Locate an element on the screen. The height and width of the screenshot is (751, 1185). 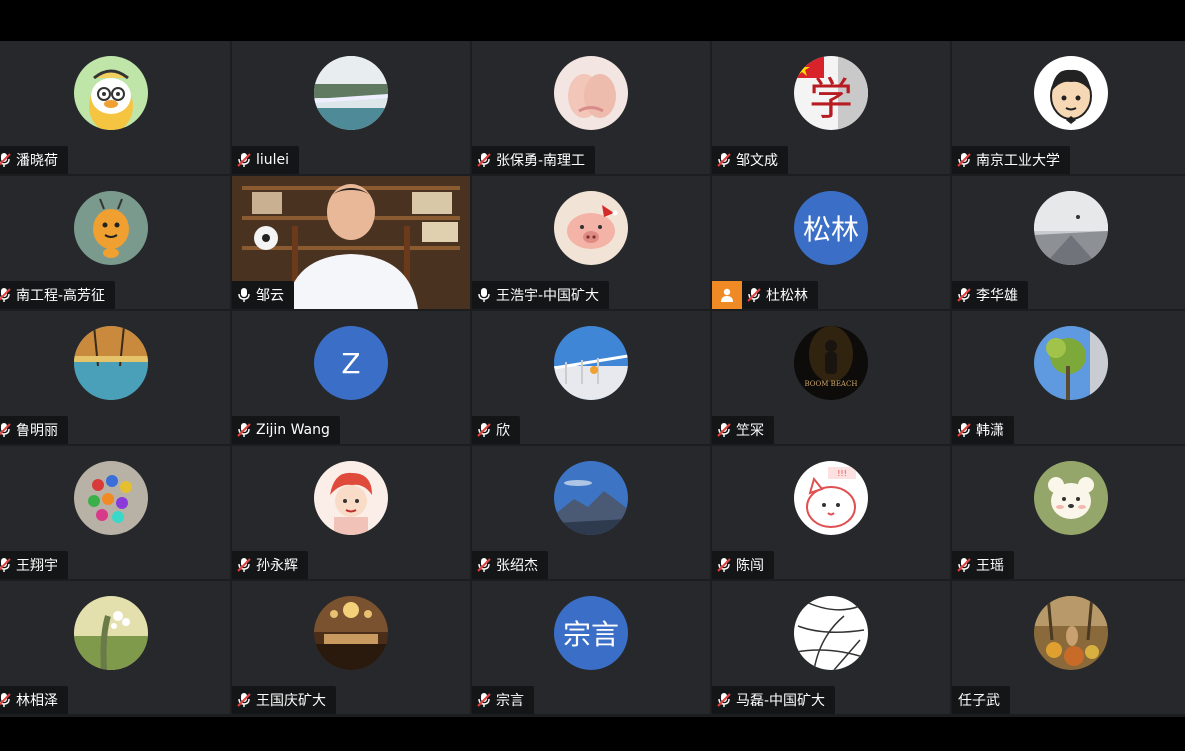
participant-name: 陈闯 is located at coordinates (750, 566).